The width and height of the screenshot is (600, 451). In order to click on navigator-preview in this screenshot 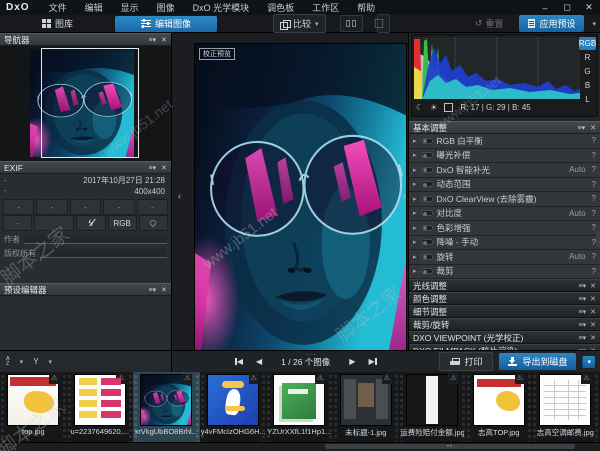, I will do `click(85, 103)`.